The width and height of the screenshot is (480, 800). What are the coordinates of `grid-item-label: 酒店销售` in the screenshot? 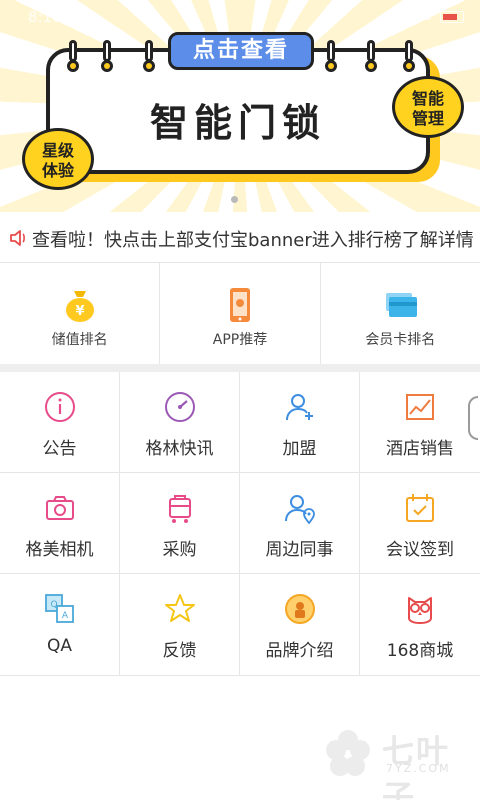 It's located at (420, 449).